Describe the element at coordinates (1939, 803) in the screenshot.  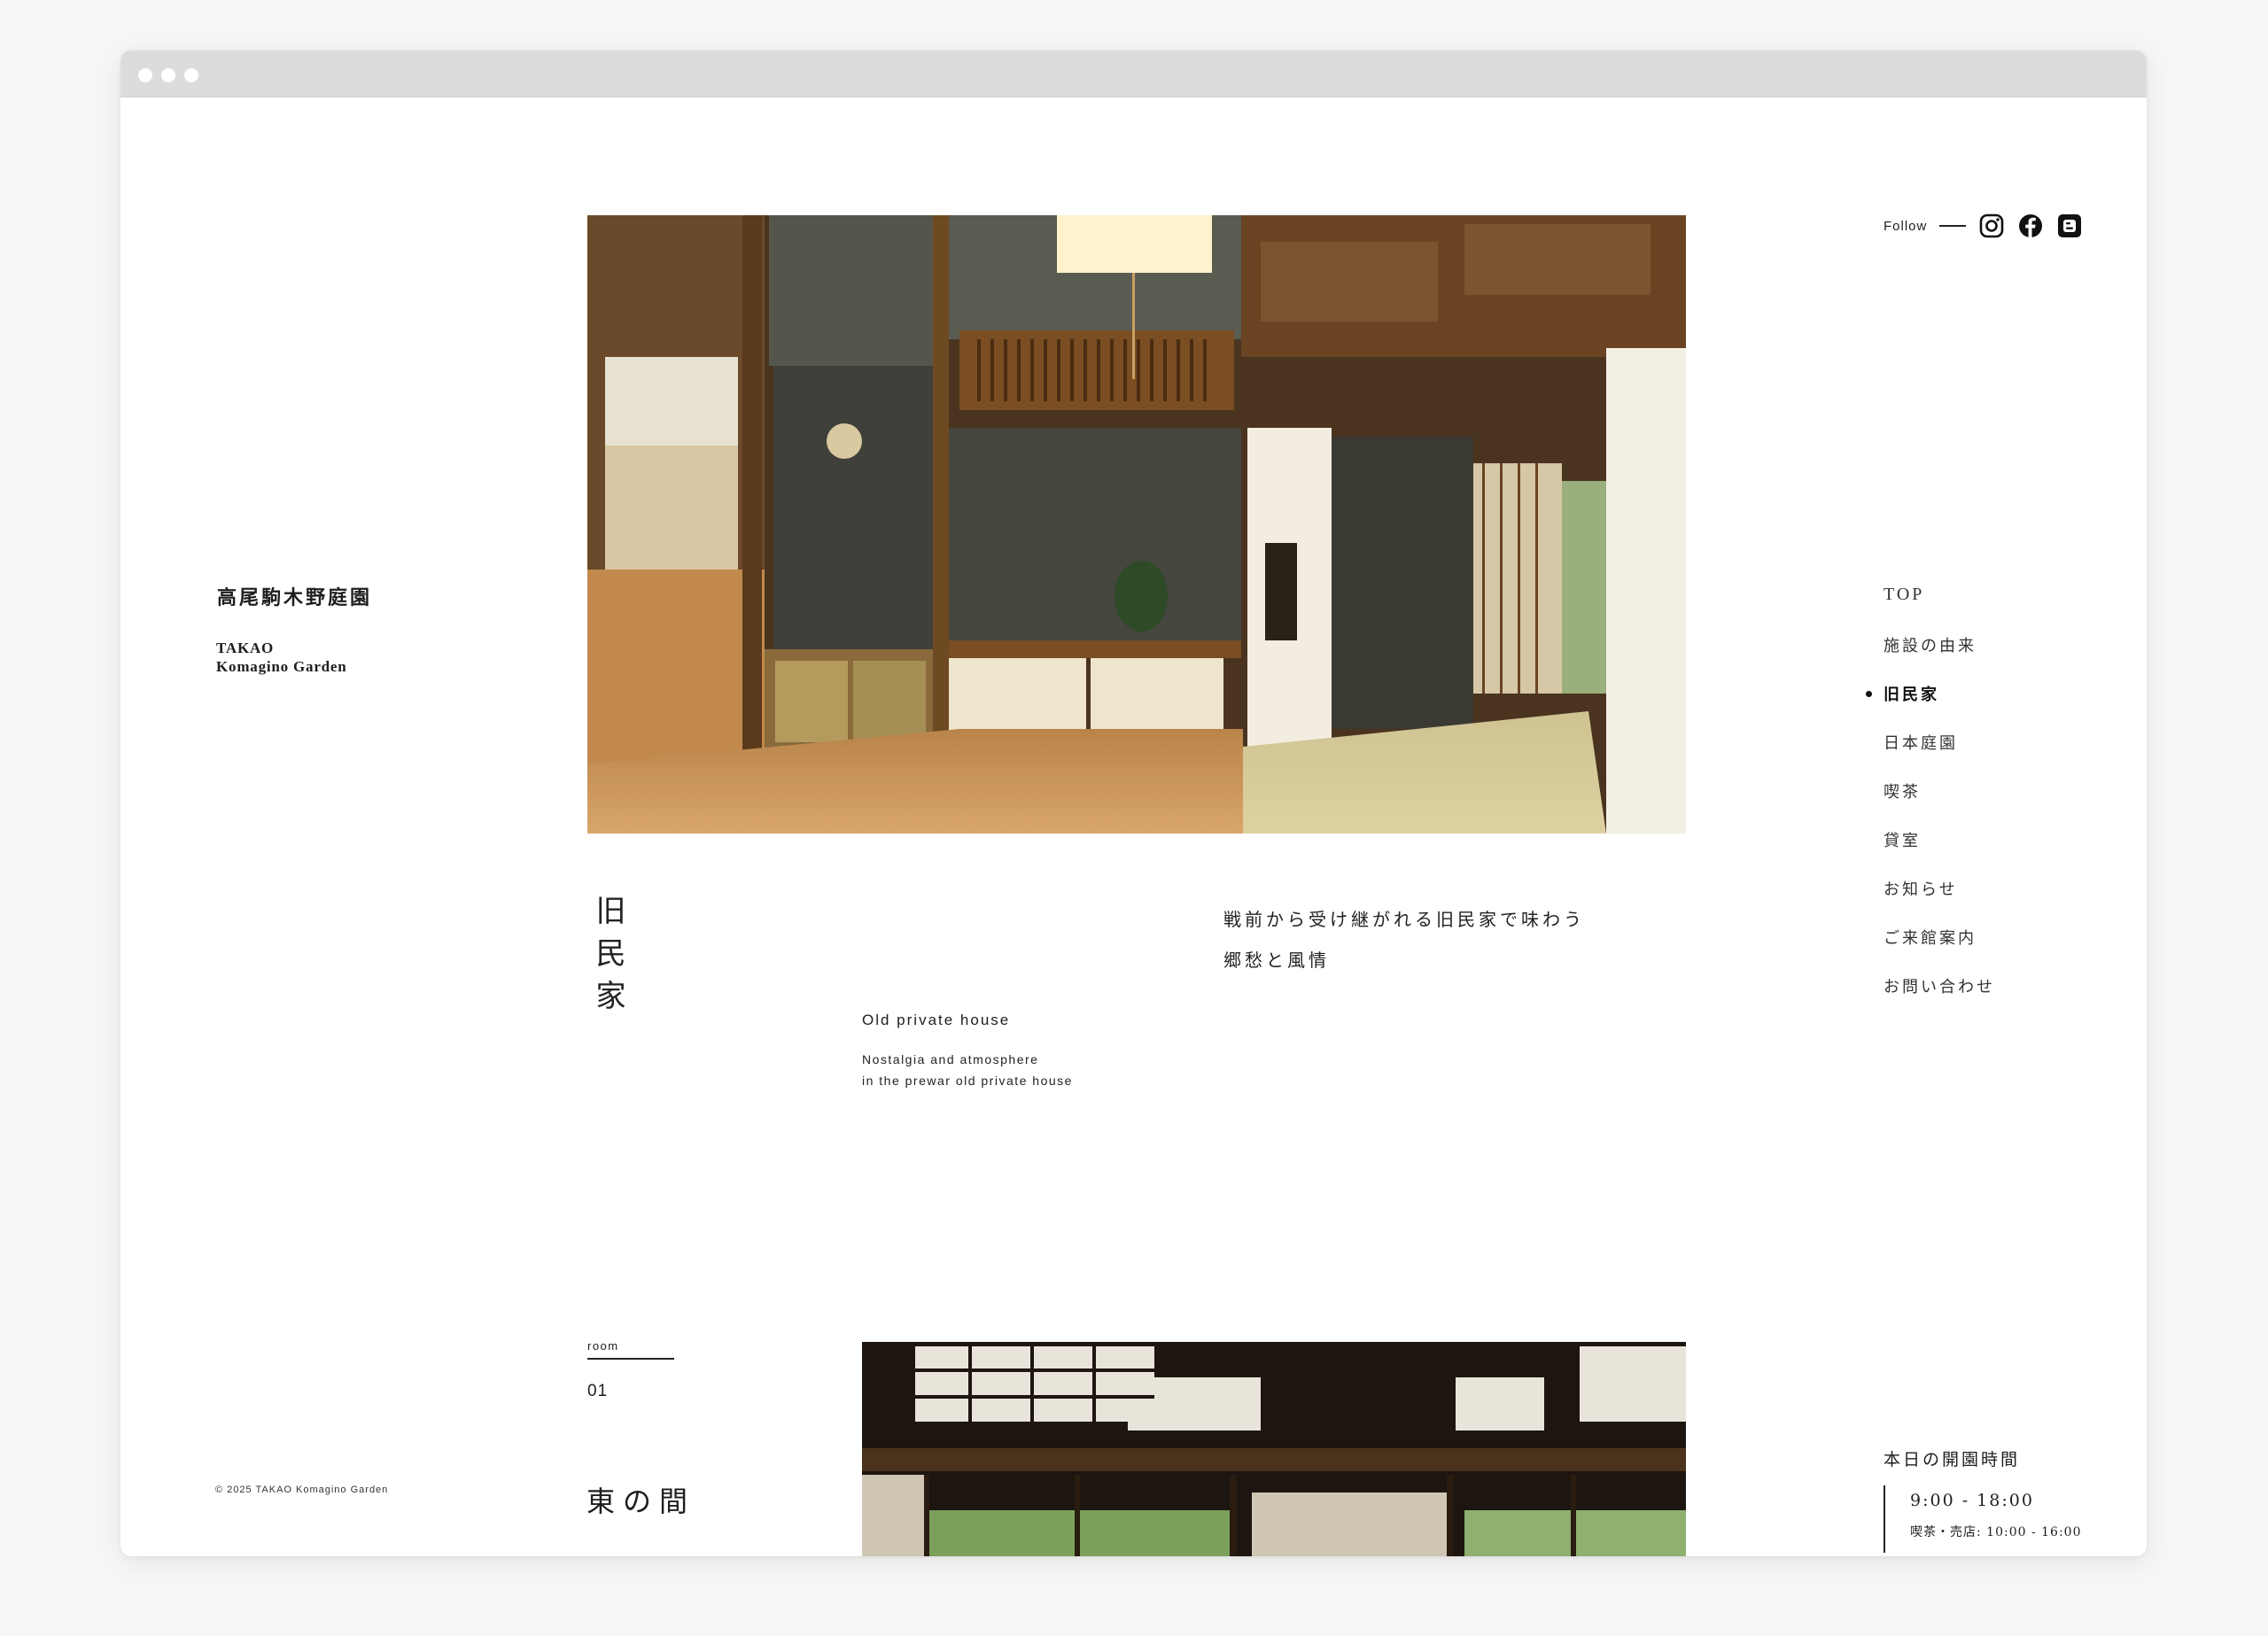
I see `nav-item-cafe: 喫茶` at that location.